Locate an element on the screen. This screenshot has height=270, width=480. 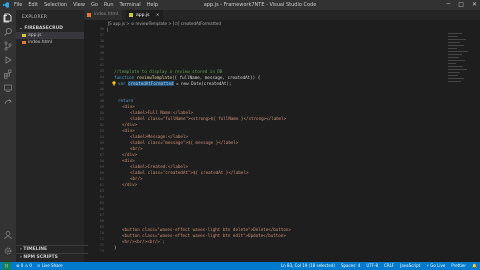
explorer-icon is located at coordinates (8, 18).